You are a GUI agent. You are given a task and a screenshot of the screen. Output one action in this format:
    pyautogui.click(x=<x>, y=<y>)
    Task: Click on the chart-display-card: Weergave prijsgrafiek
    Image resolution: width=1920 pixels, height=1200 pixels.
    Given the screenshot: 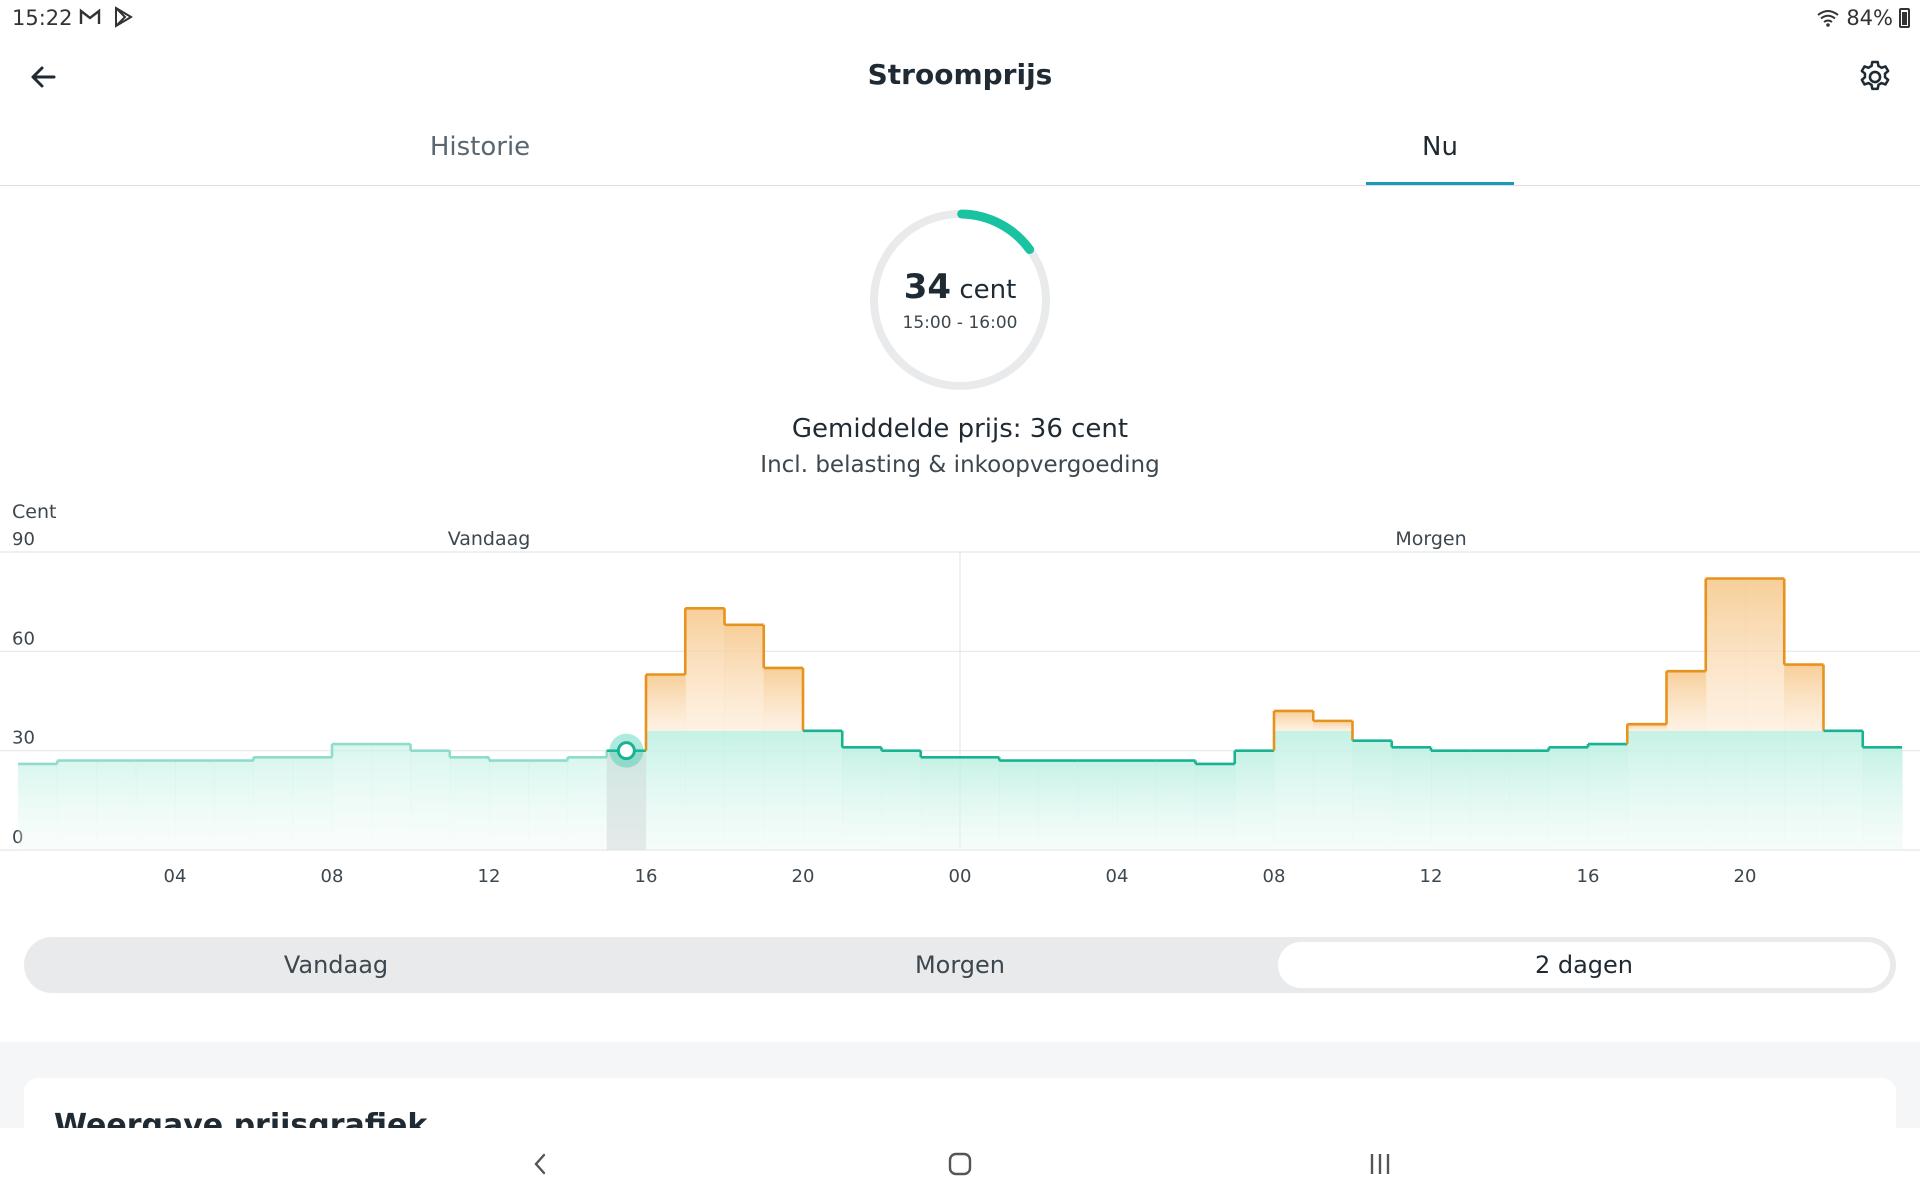 What is the action you would take?
    pyautogui.click(x=960, y=1103)
    